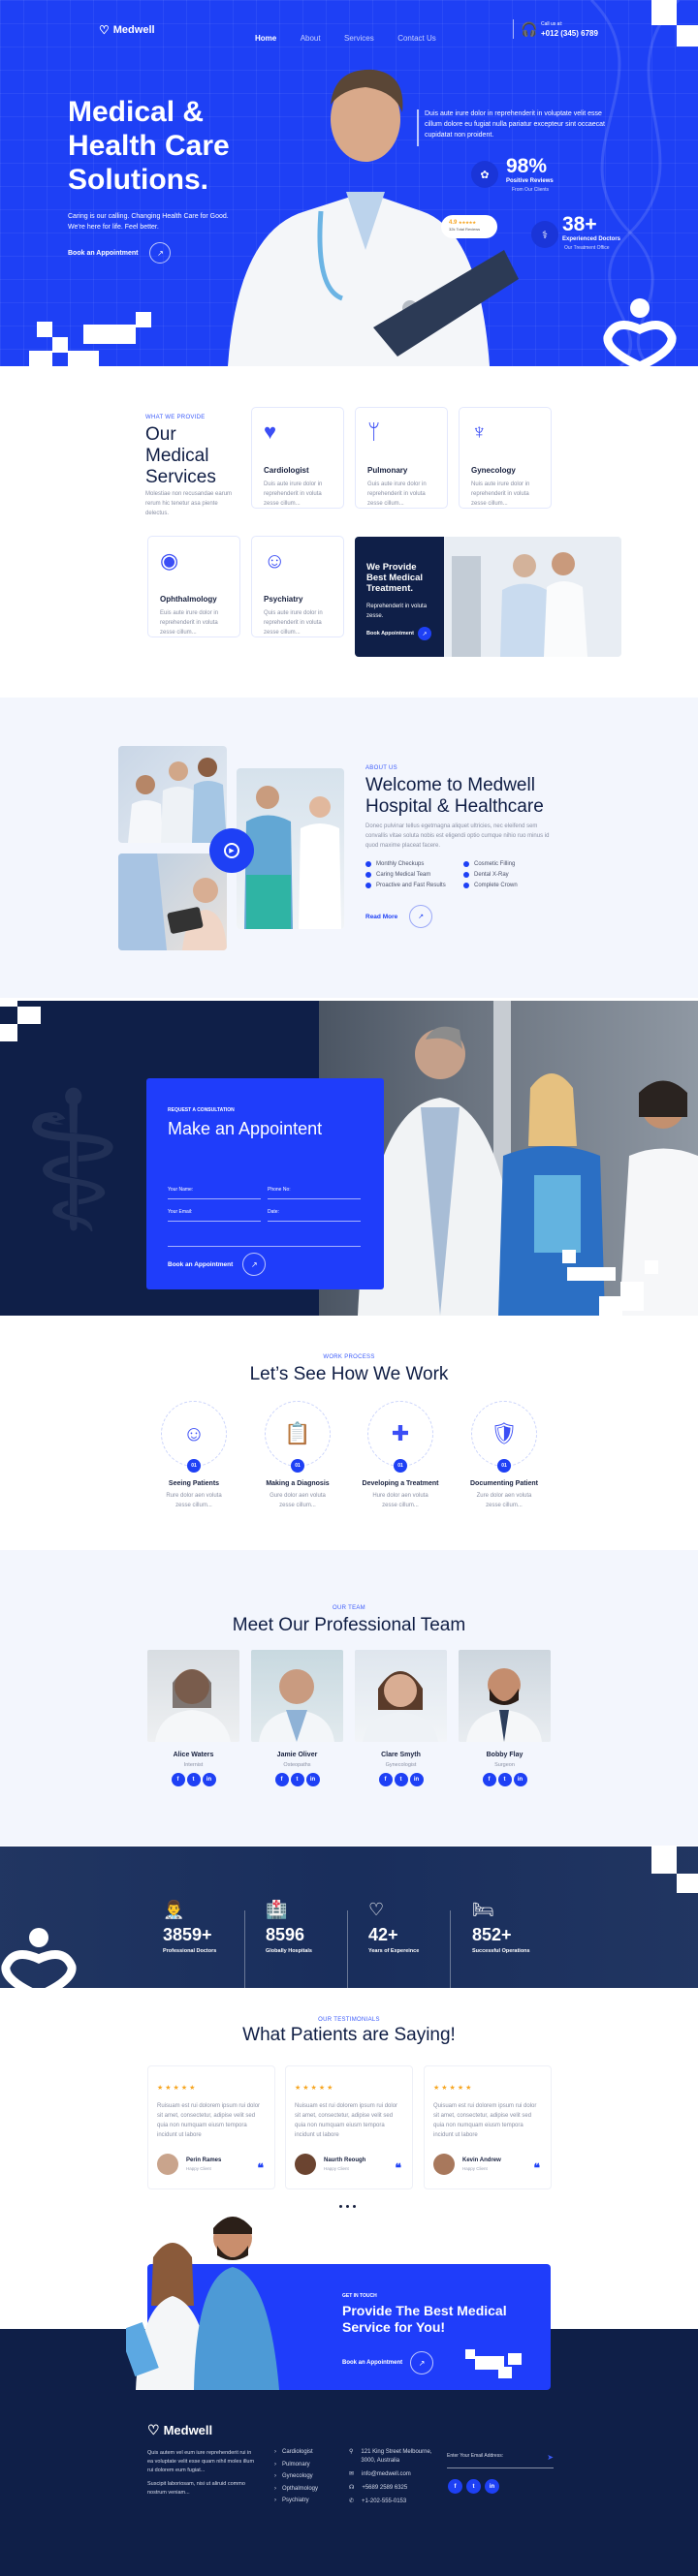  What do you see at coordinates (399, 916) in the screenshot?
I see `read-more-button: Read More ↗` at bounding box center [399, 916].